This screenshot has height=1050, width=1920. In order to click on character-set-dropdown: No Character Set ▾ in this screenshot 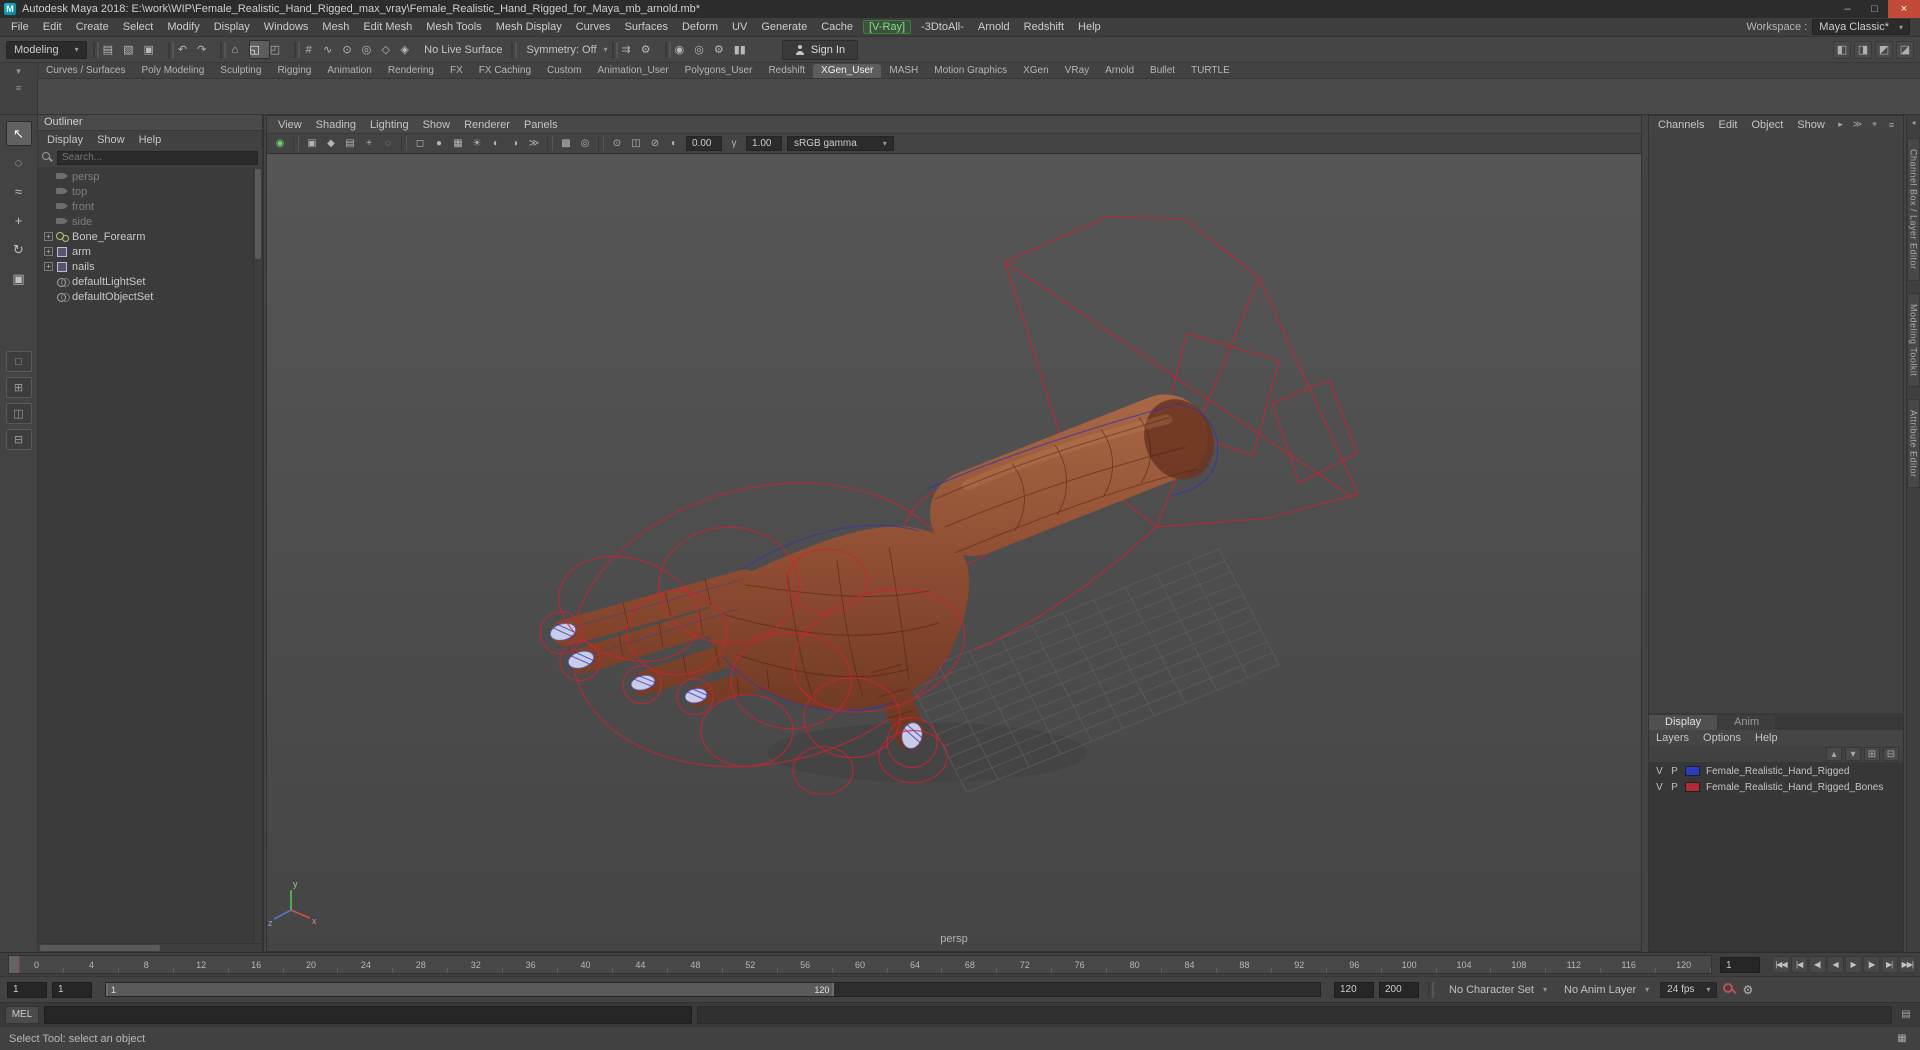, I will do `click(1498, 990)`.